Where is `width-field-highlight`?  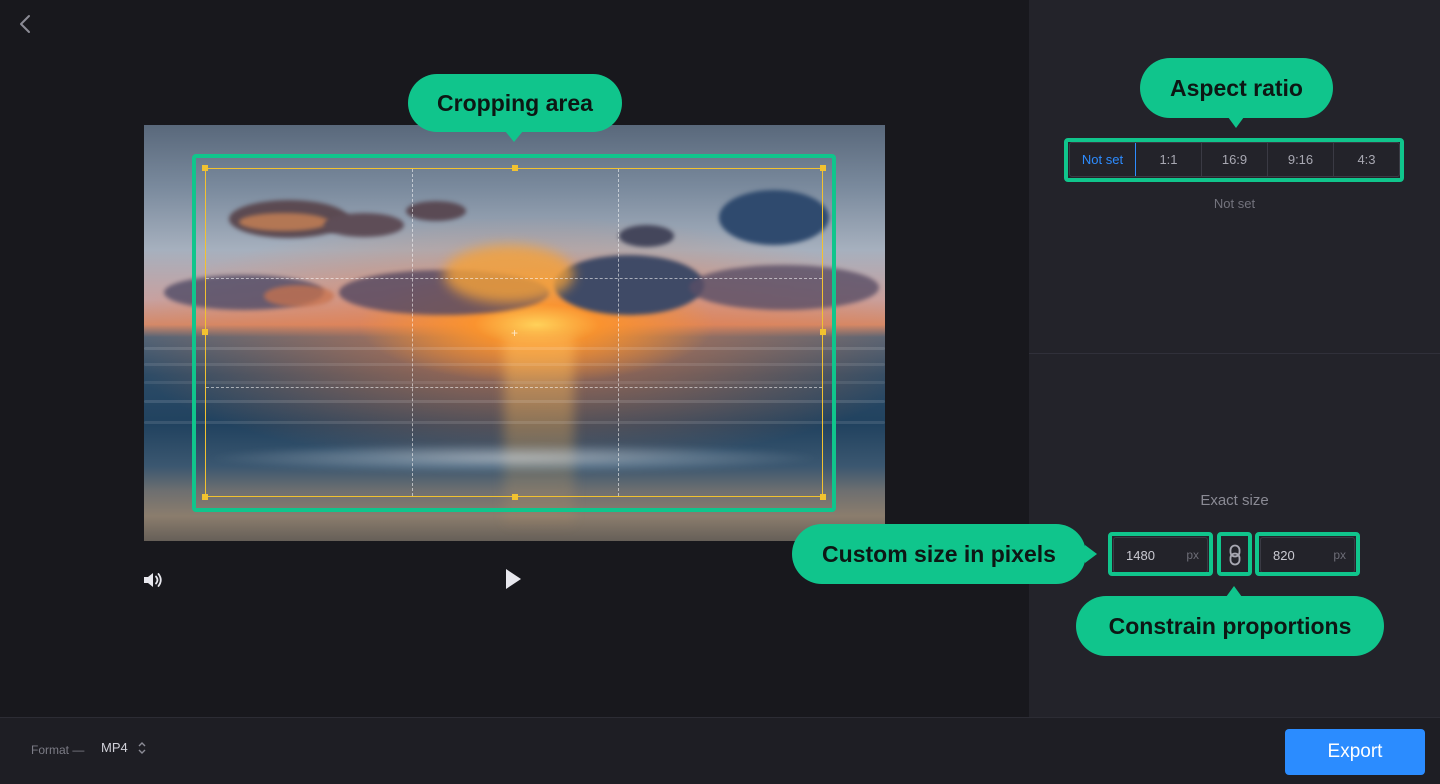
width-field-highlight is located at coordinates (1160, 554).